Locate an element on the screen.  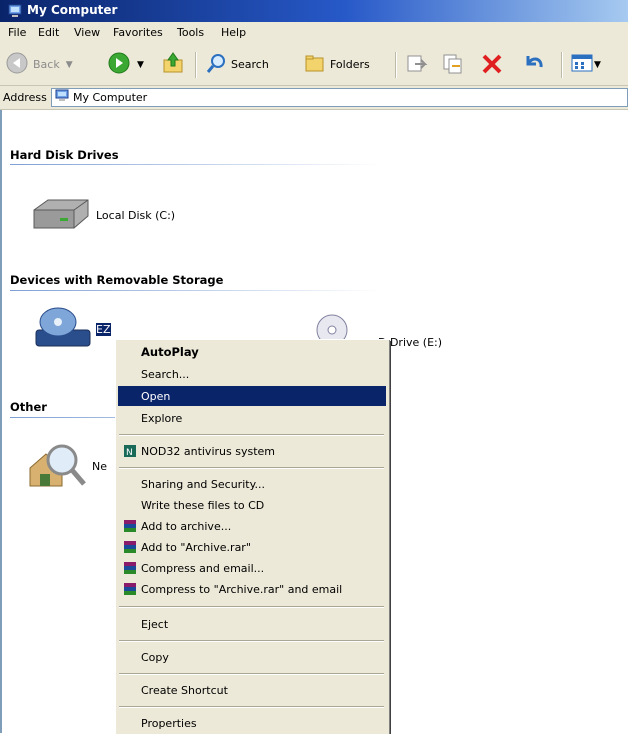
views-dropdown-icon: ▼ is located at coordinates (597, 65).